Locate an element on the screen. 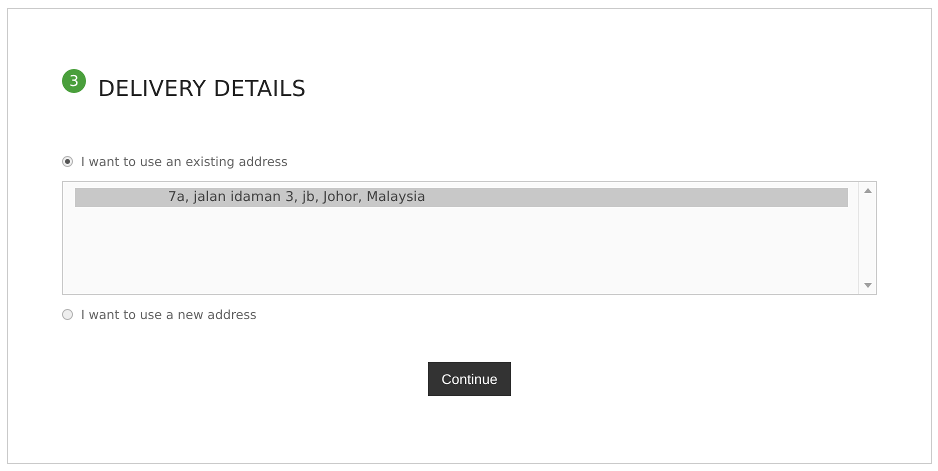 This screenshot has height=471, width=938. step-number-badge: 3 is located at coordinates (74, 81).